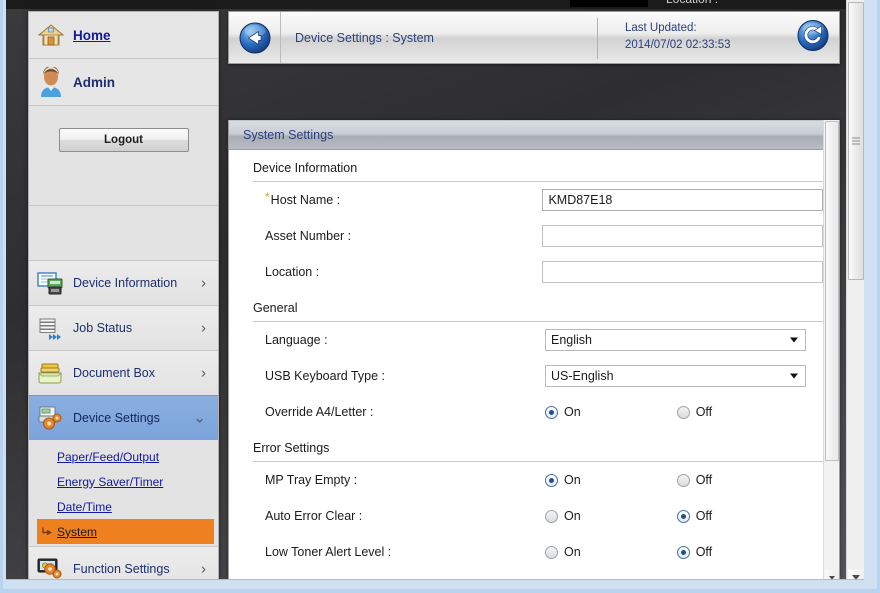 This screenshot has width=880, height=593. What do you see at coordinates (628, 516) in the screenshot?
I see `auto-error-clear-radio-group: On Off` at bounding box center [628, 516].